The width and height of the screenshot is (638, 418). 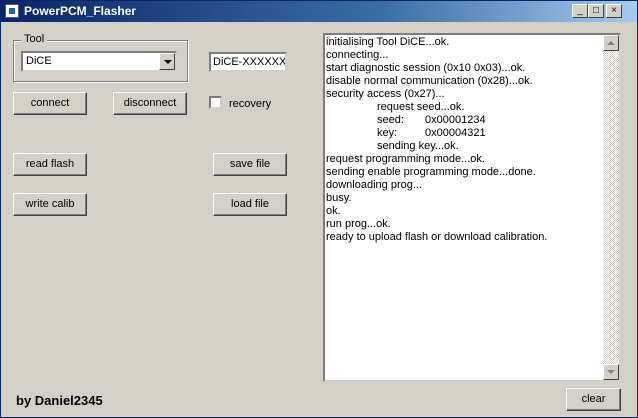 What do you see at coordinates (455, 120) in the screenshot?
I see `log-line-value: 0x00001234` at bounding box center [455, 120].